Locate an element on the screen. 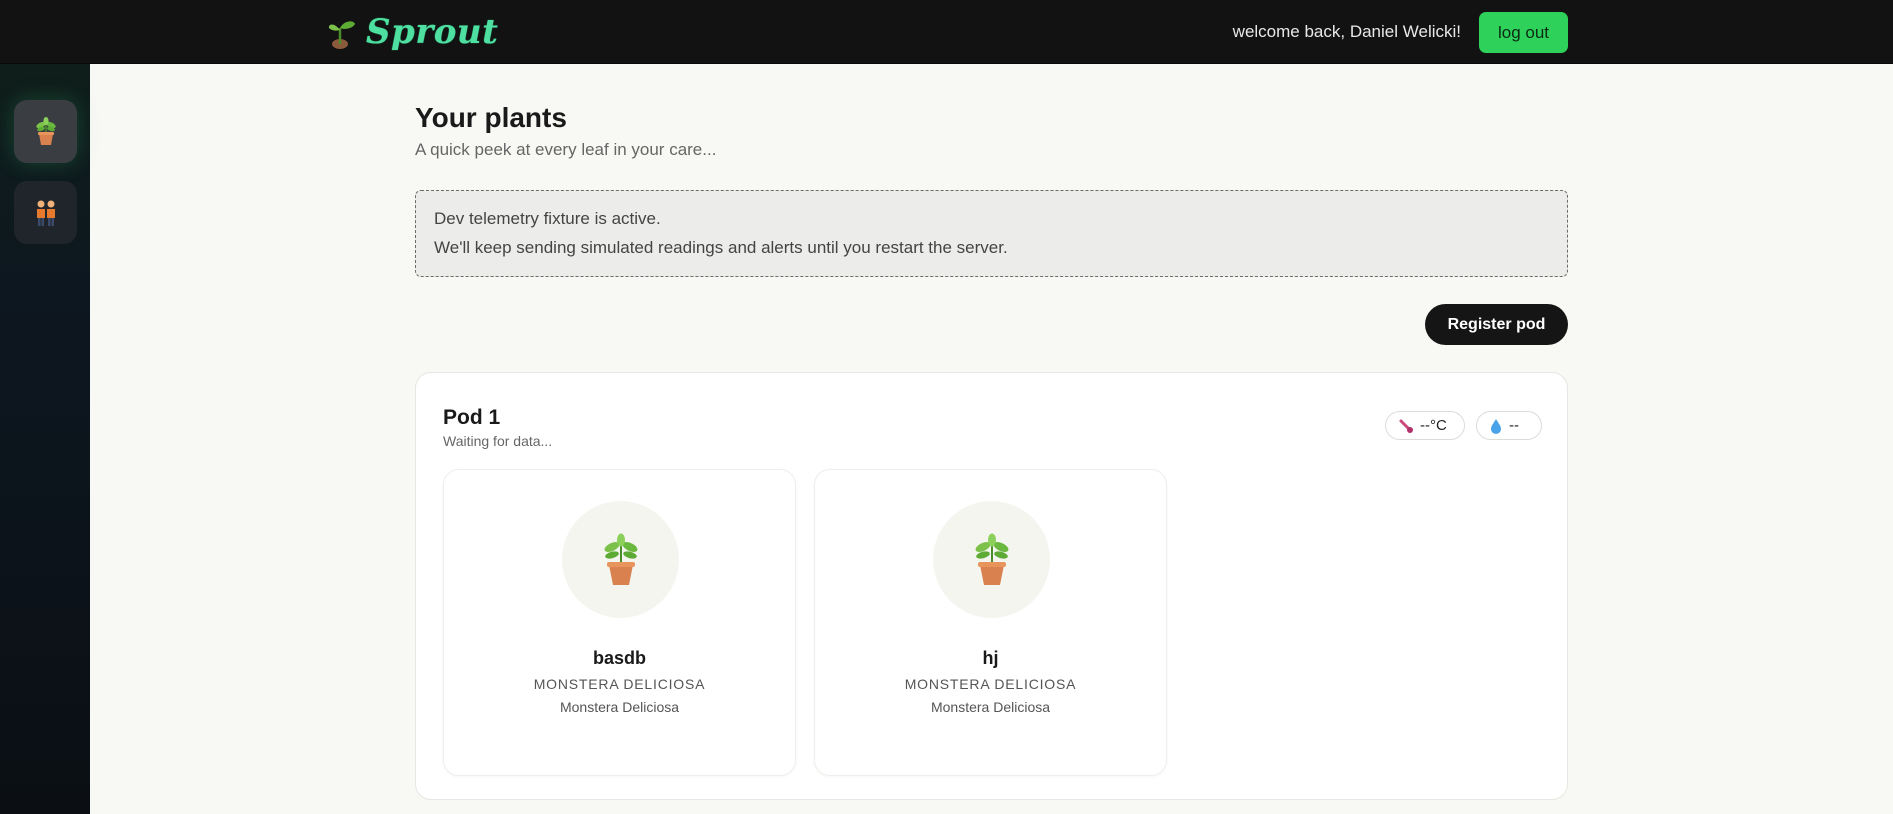 The height and width of the screenshot is (814, 1893). moisture-chip: -- is located at coordinates (1509, 425).